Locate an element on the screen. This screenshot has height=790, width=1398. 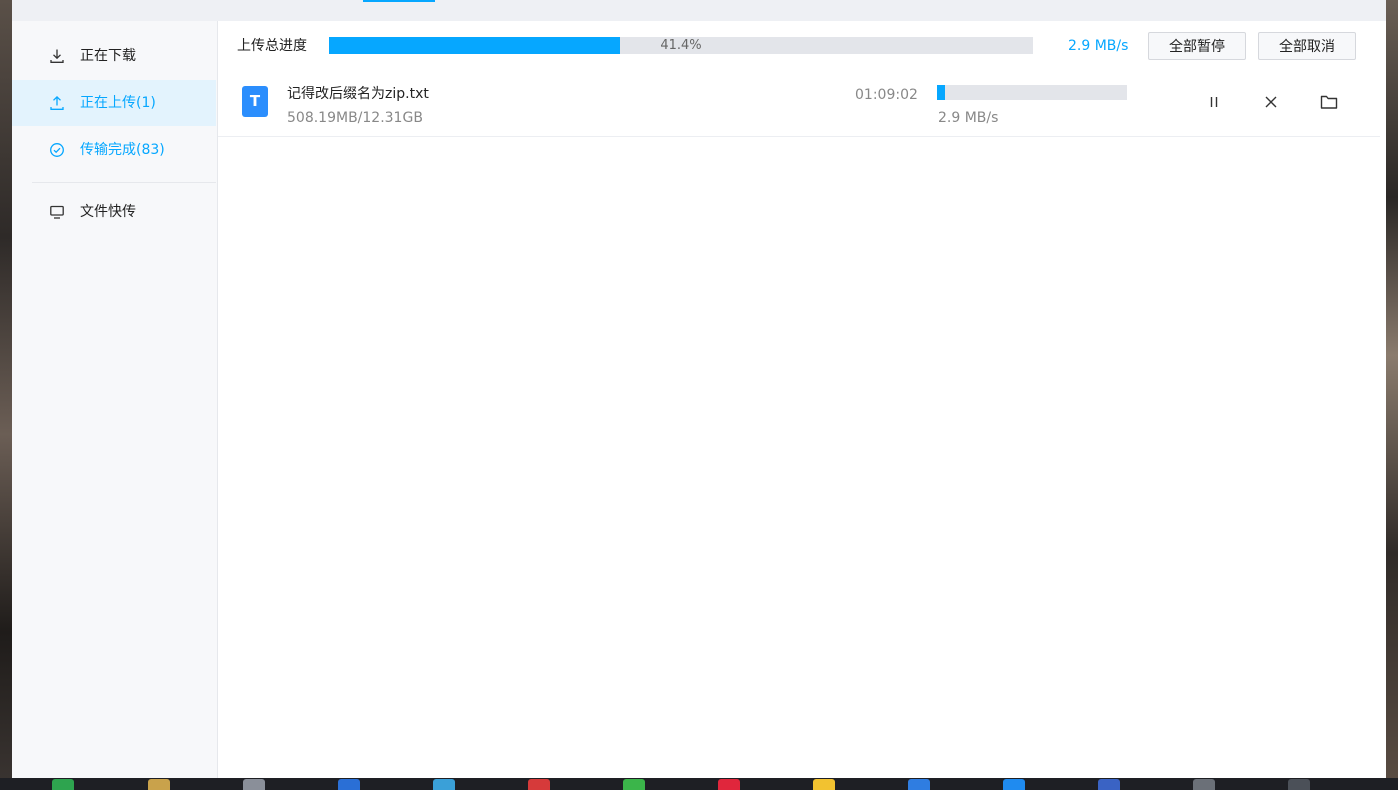
check-circle-icon is located at coordinates (57, 150).